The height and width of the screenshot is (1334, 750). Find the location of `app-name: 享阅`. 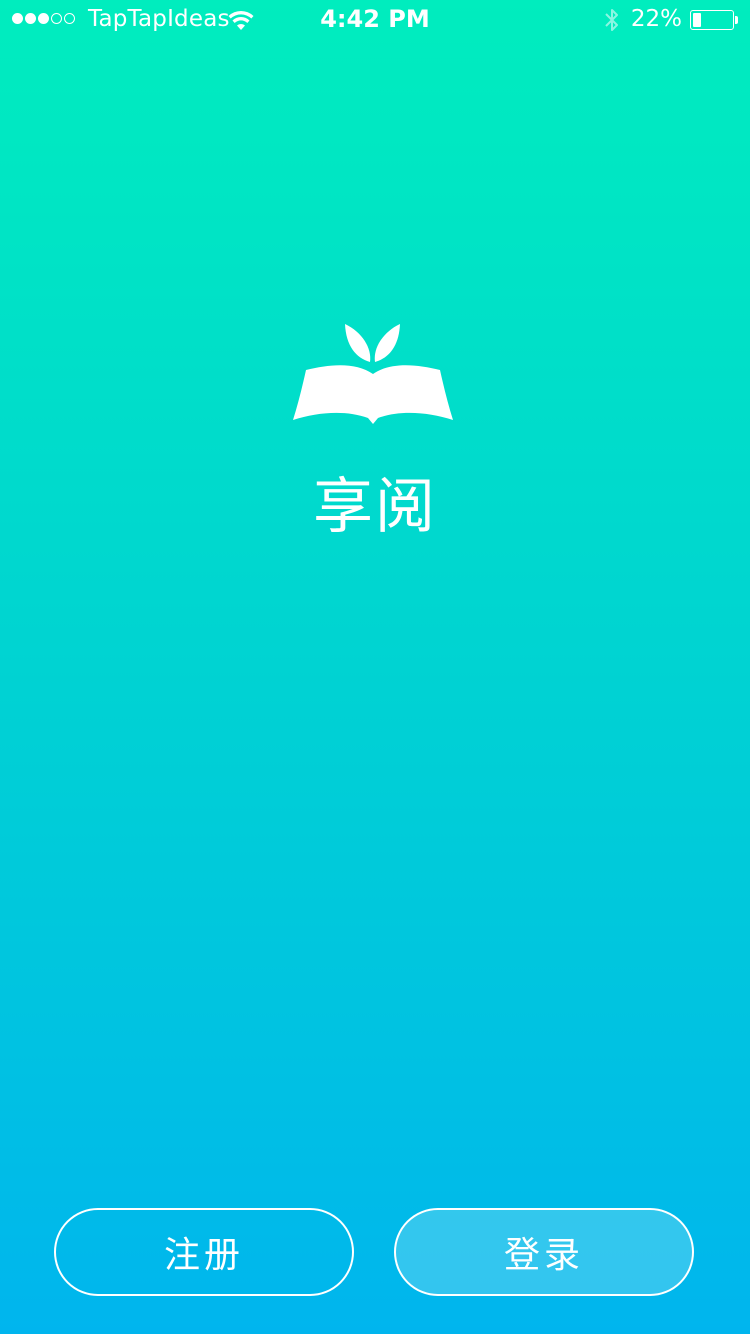

app-name: 享阅 is located at coordinates (375, 507).